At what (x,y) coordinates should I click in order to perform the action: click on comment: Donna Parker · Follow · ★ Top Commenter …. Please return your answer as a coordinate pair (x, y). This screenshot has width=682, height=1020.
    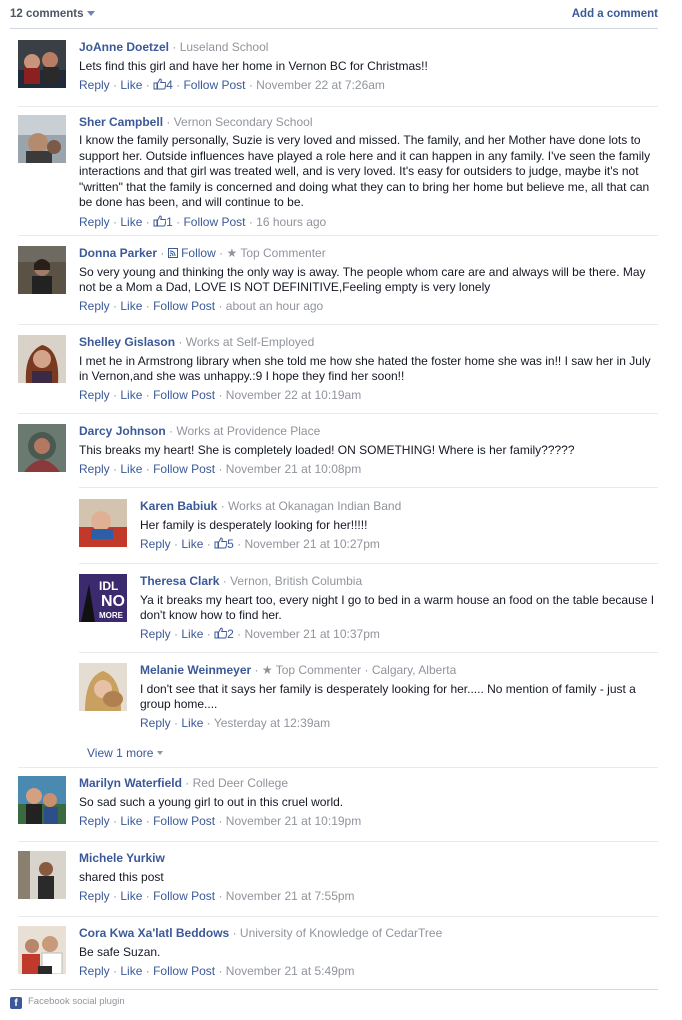
    Looking at the image, I should click on (338, 282).